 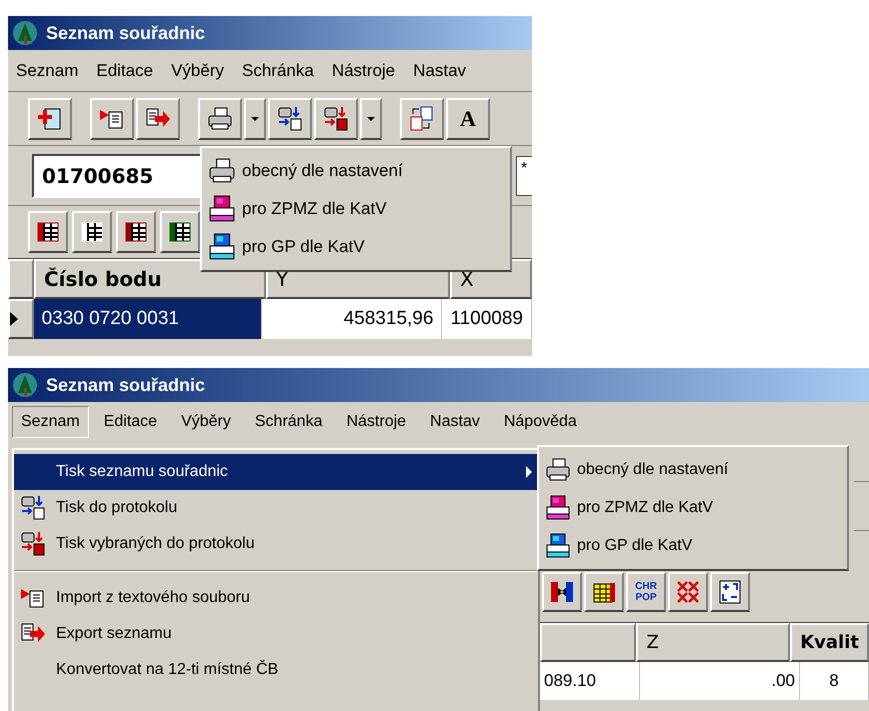 What do you see at coordinates (524, 176) in the screenshot?
I see `filter-field: *` at bounding box center [524, 176].